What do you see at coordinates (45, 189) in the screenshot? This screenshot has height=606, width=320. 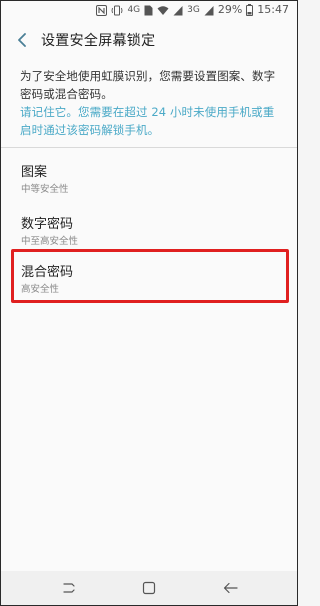 I see `option-subtitle: 中等安全性` at bounding box center [45, 189].